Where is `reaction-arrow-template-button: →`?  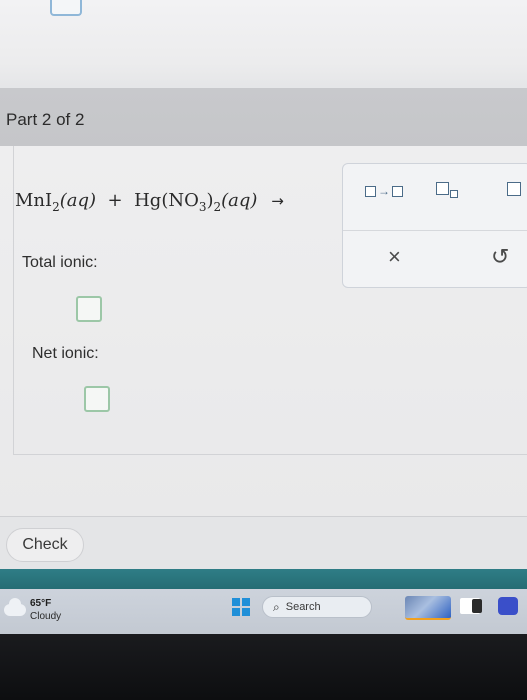
reaction-arrow-template-button: → is located at coordinates (384, 191).